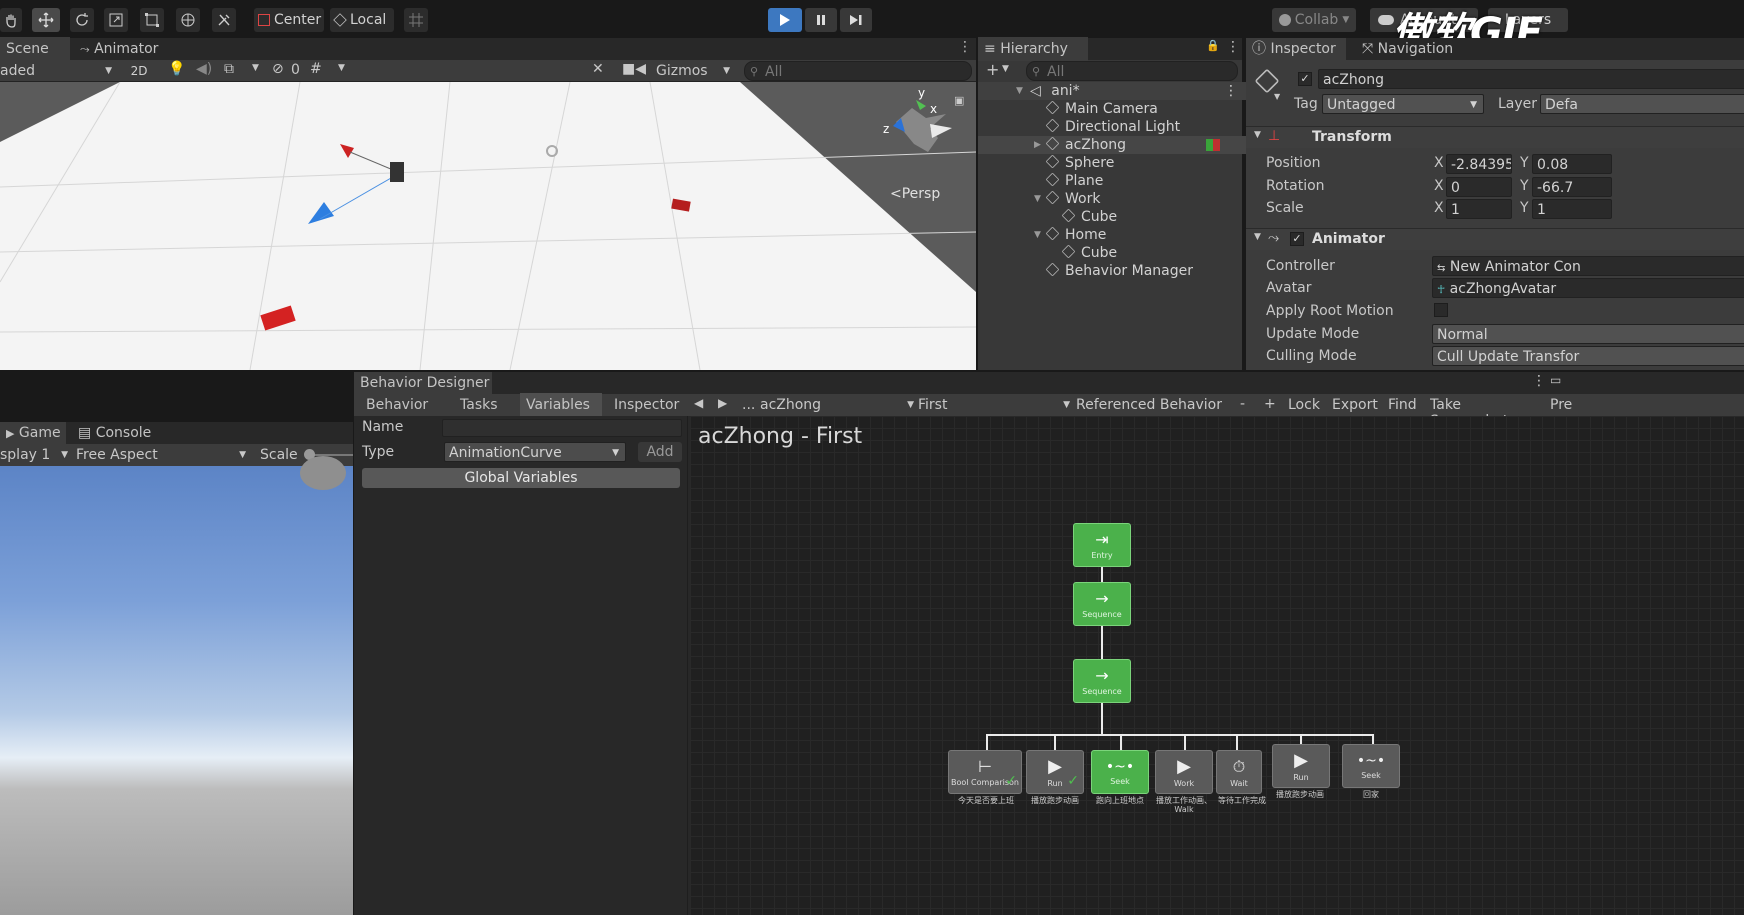  What do you see at coordinates (1304, 405) in the screenshot?
I see `lock-button: Lock` at bounding box center [1304, 405].